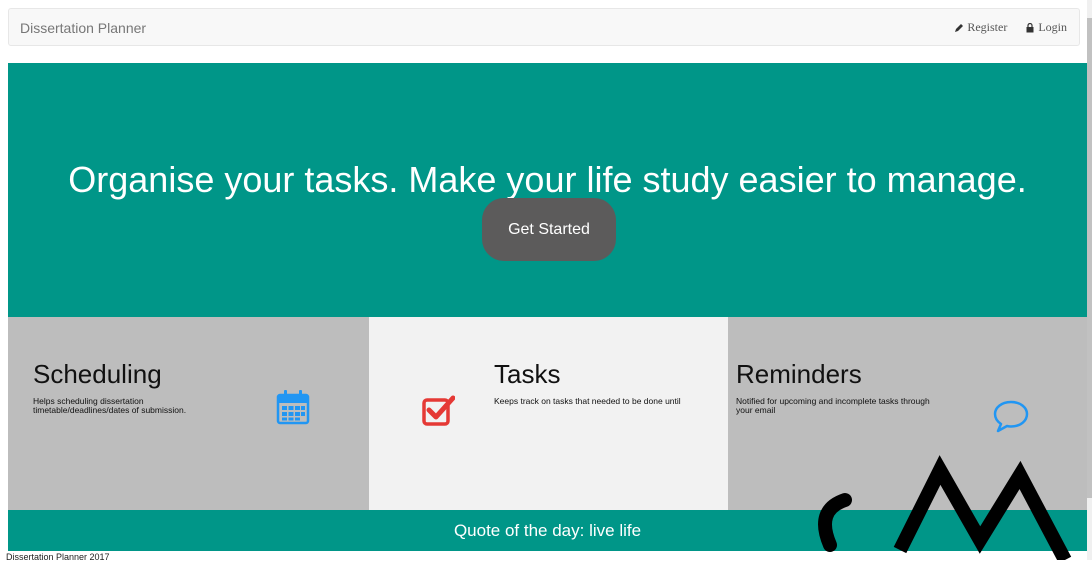  Describe the element at coordinates (1089, 258) in the screenshot. I see `scrollbar-thumb` at that location.